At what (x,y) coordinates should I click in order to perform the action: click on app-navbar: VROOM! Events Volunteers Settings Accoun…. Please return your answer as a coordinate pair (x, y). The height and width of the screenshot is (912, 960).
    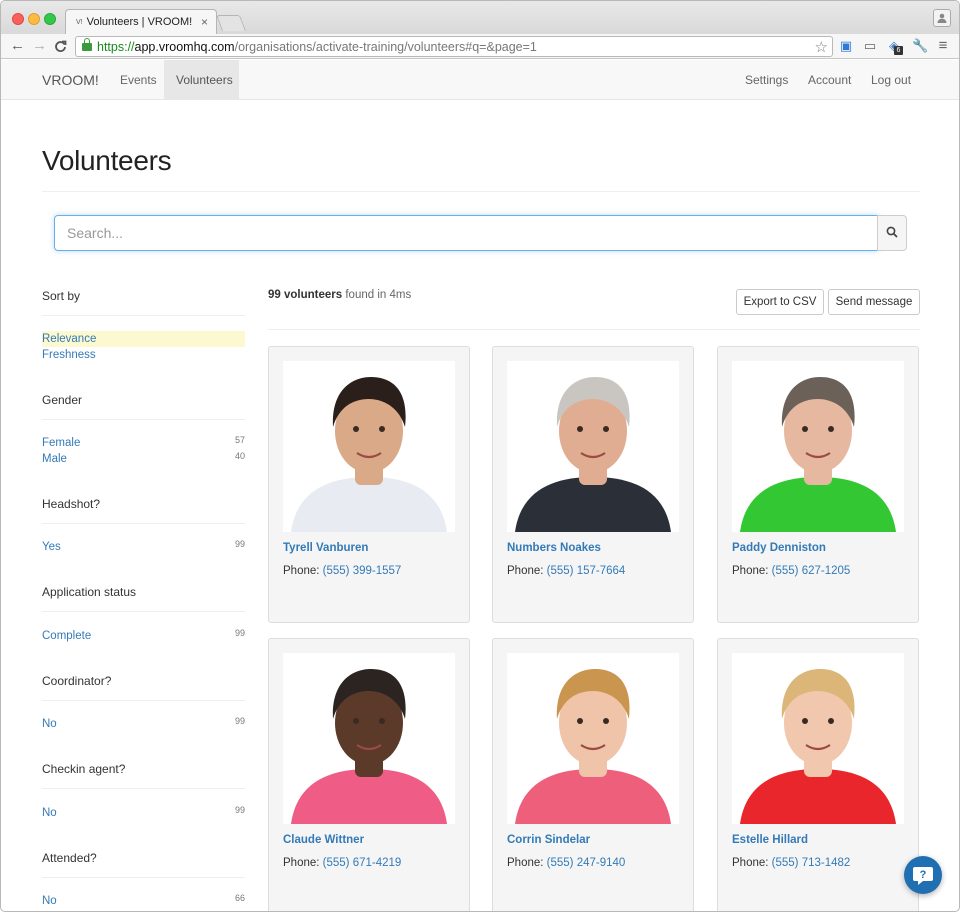
    Looking at the image, I should click on (480, 80).